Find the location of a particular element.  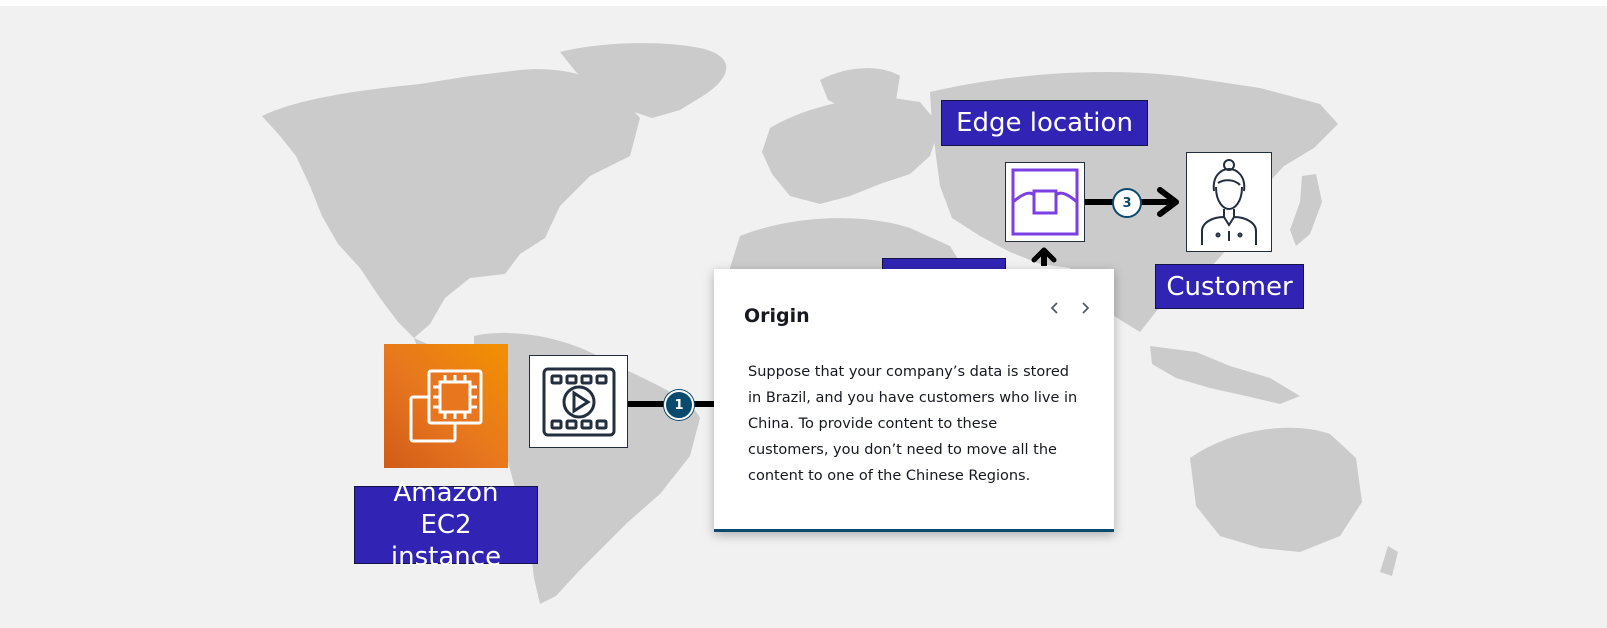

previous-button is located at coordinates (1055, 308).